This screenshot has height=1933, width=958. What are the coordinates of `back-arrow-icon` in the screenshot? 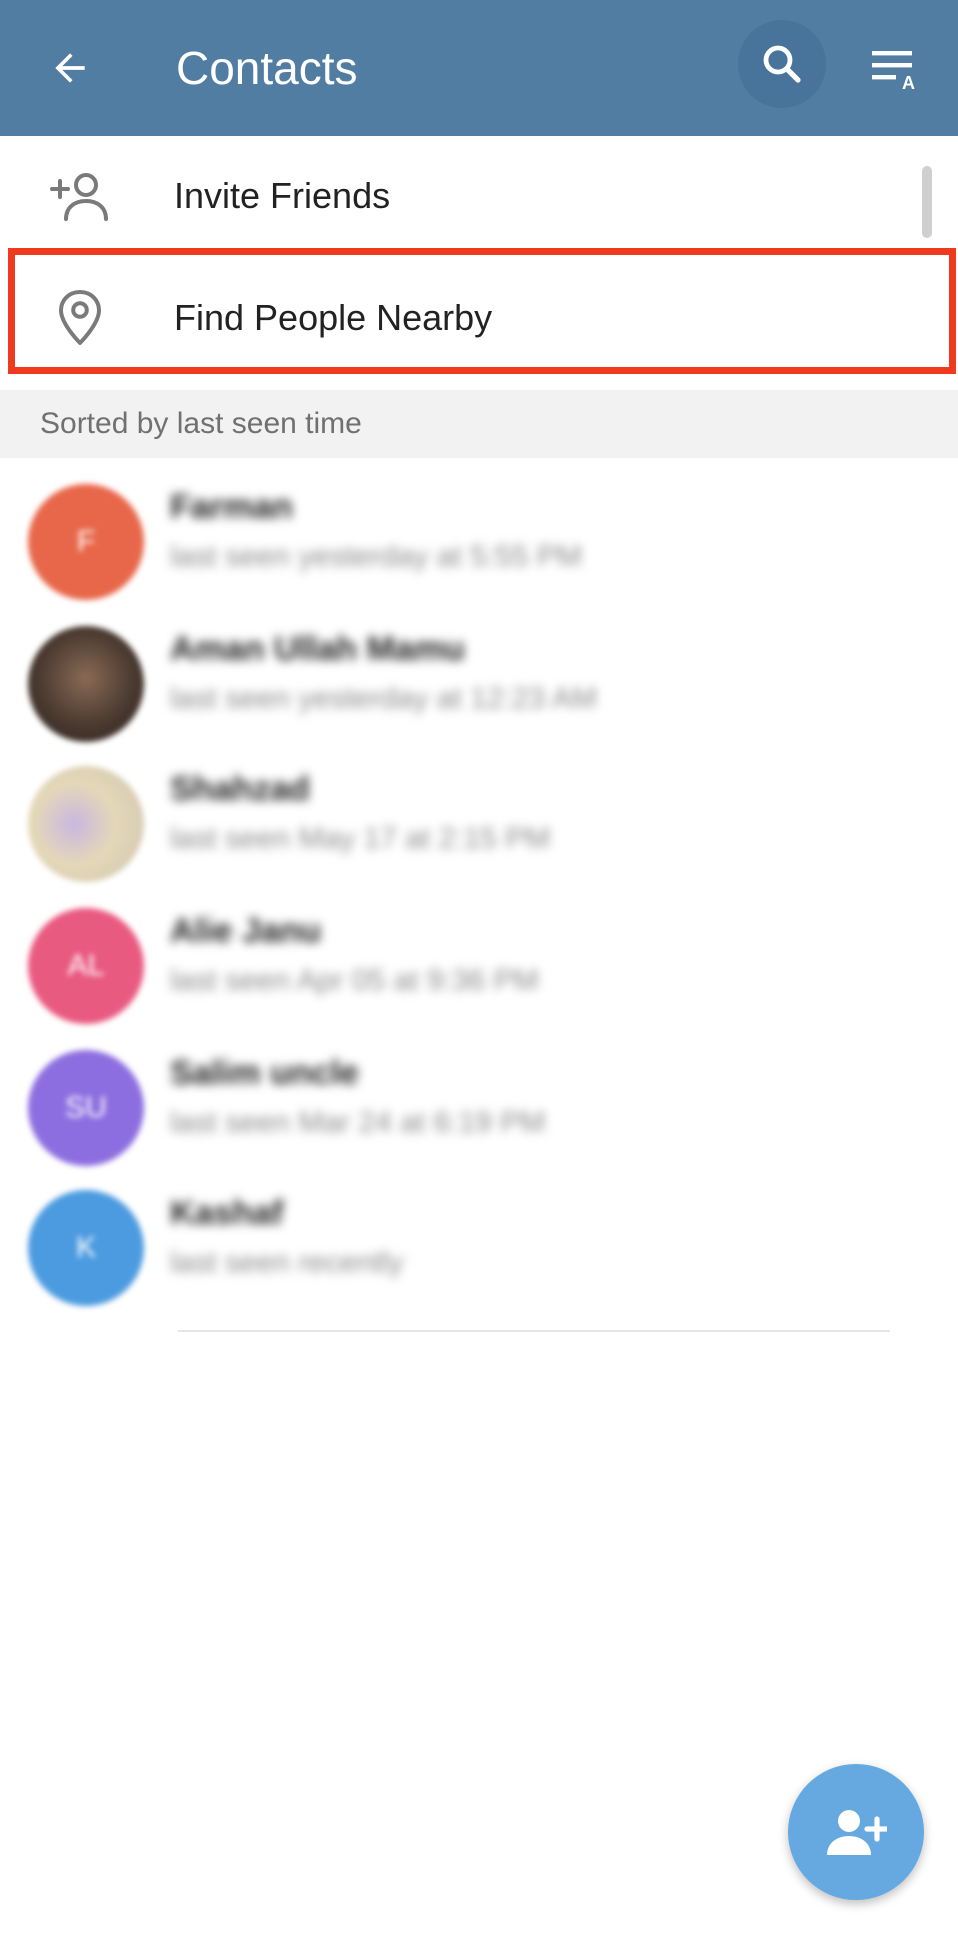 It's located at (70, 68).